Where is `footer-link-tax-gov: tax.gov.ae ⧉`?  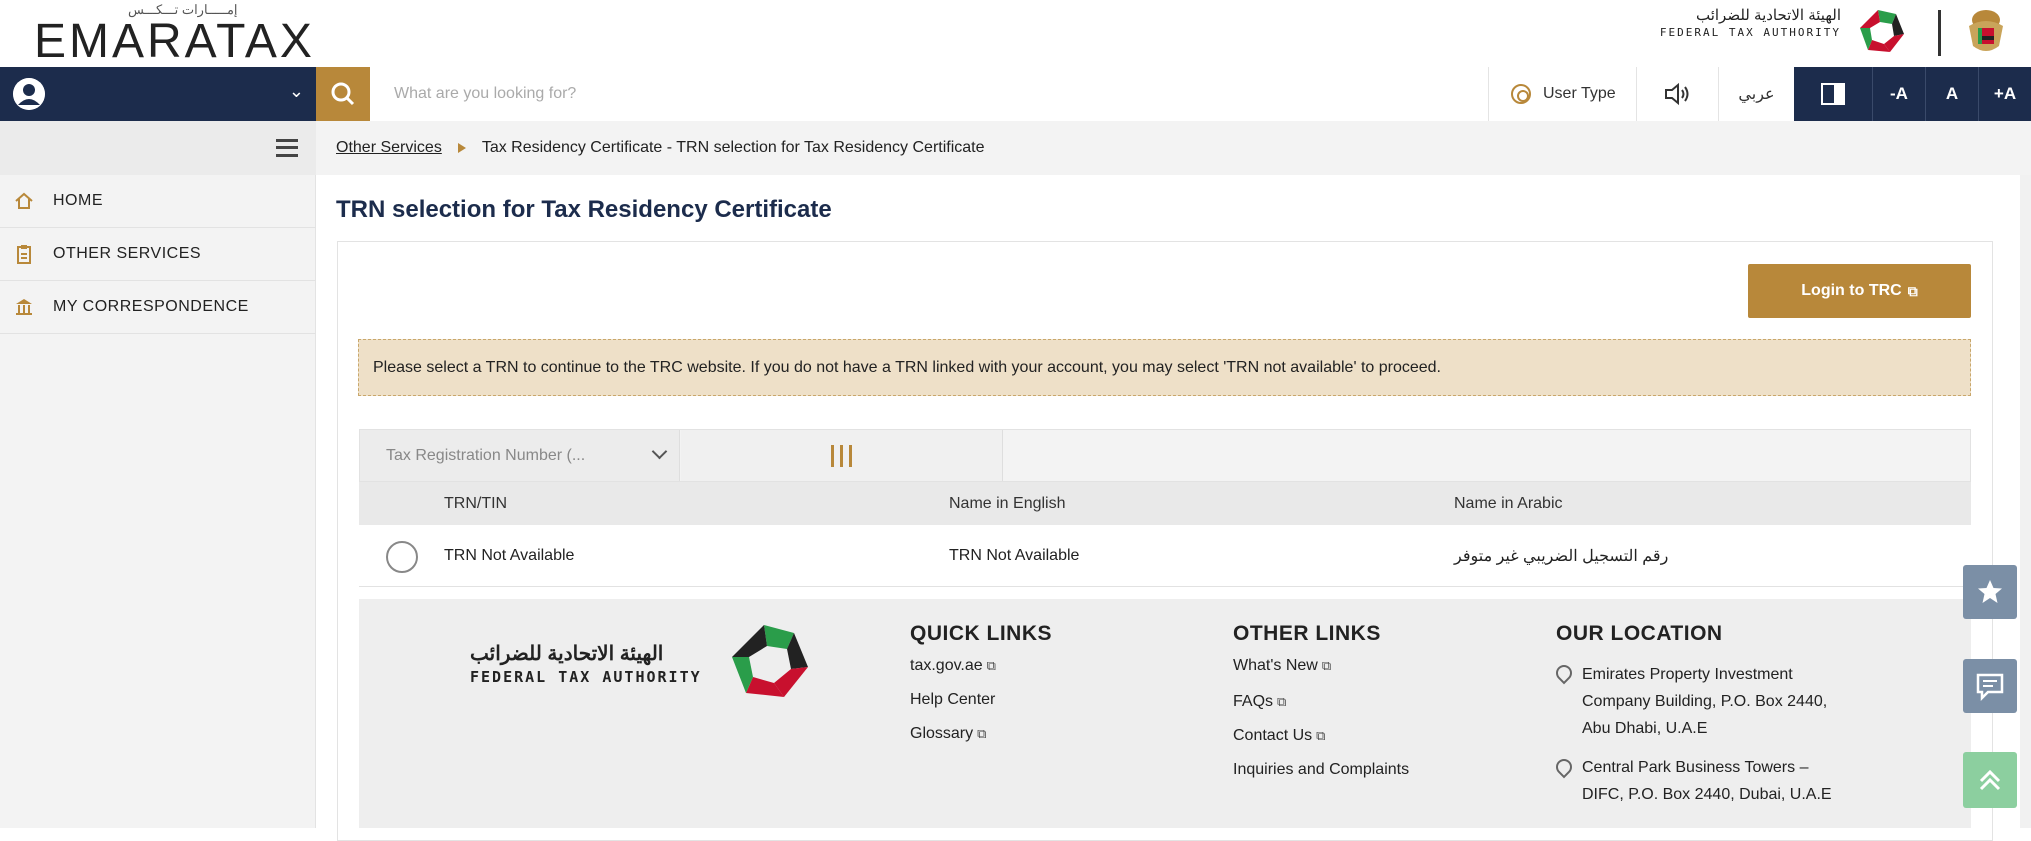
footer-link-tax-gov: tax.gov.ae ⧉ is located at coordinates (953, 666).